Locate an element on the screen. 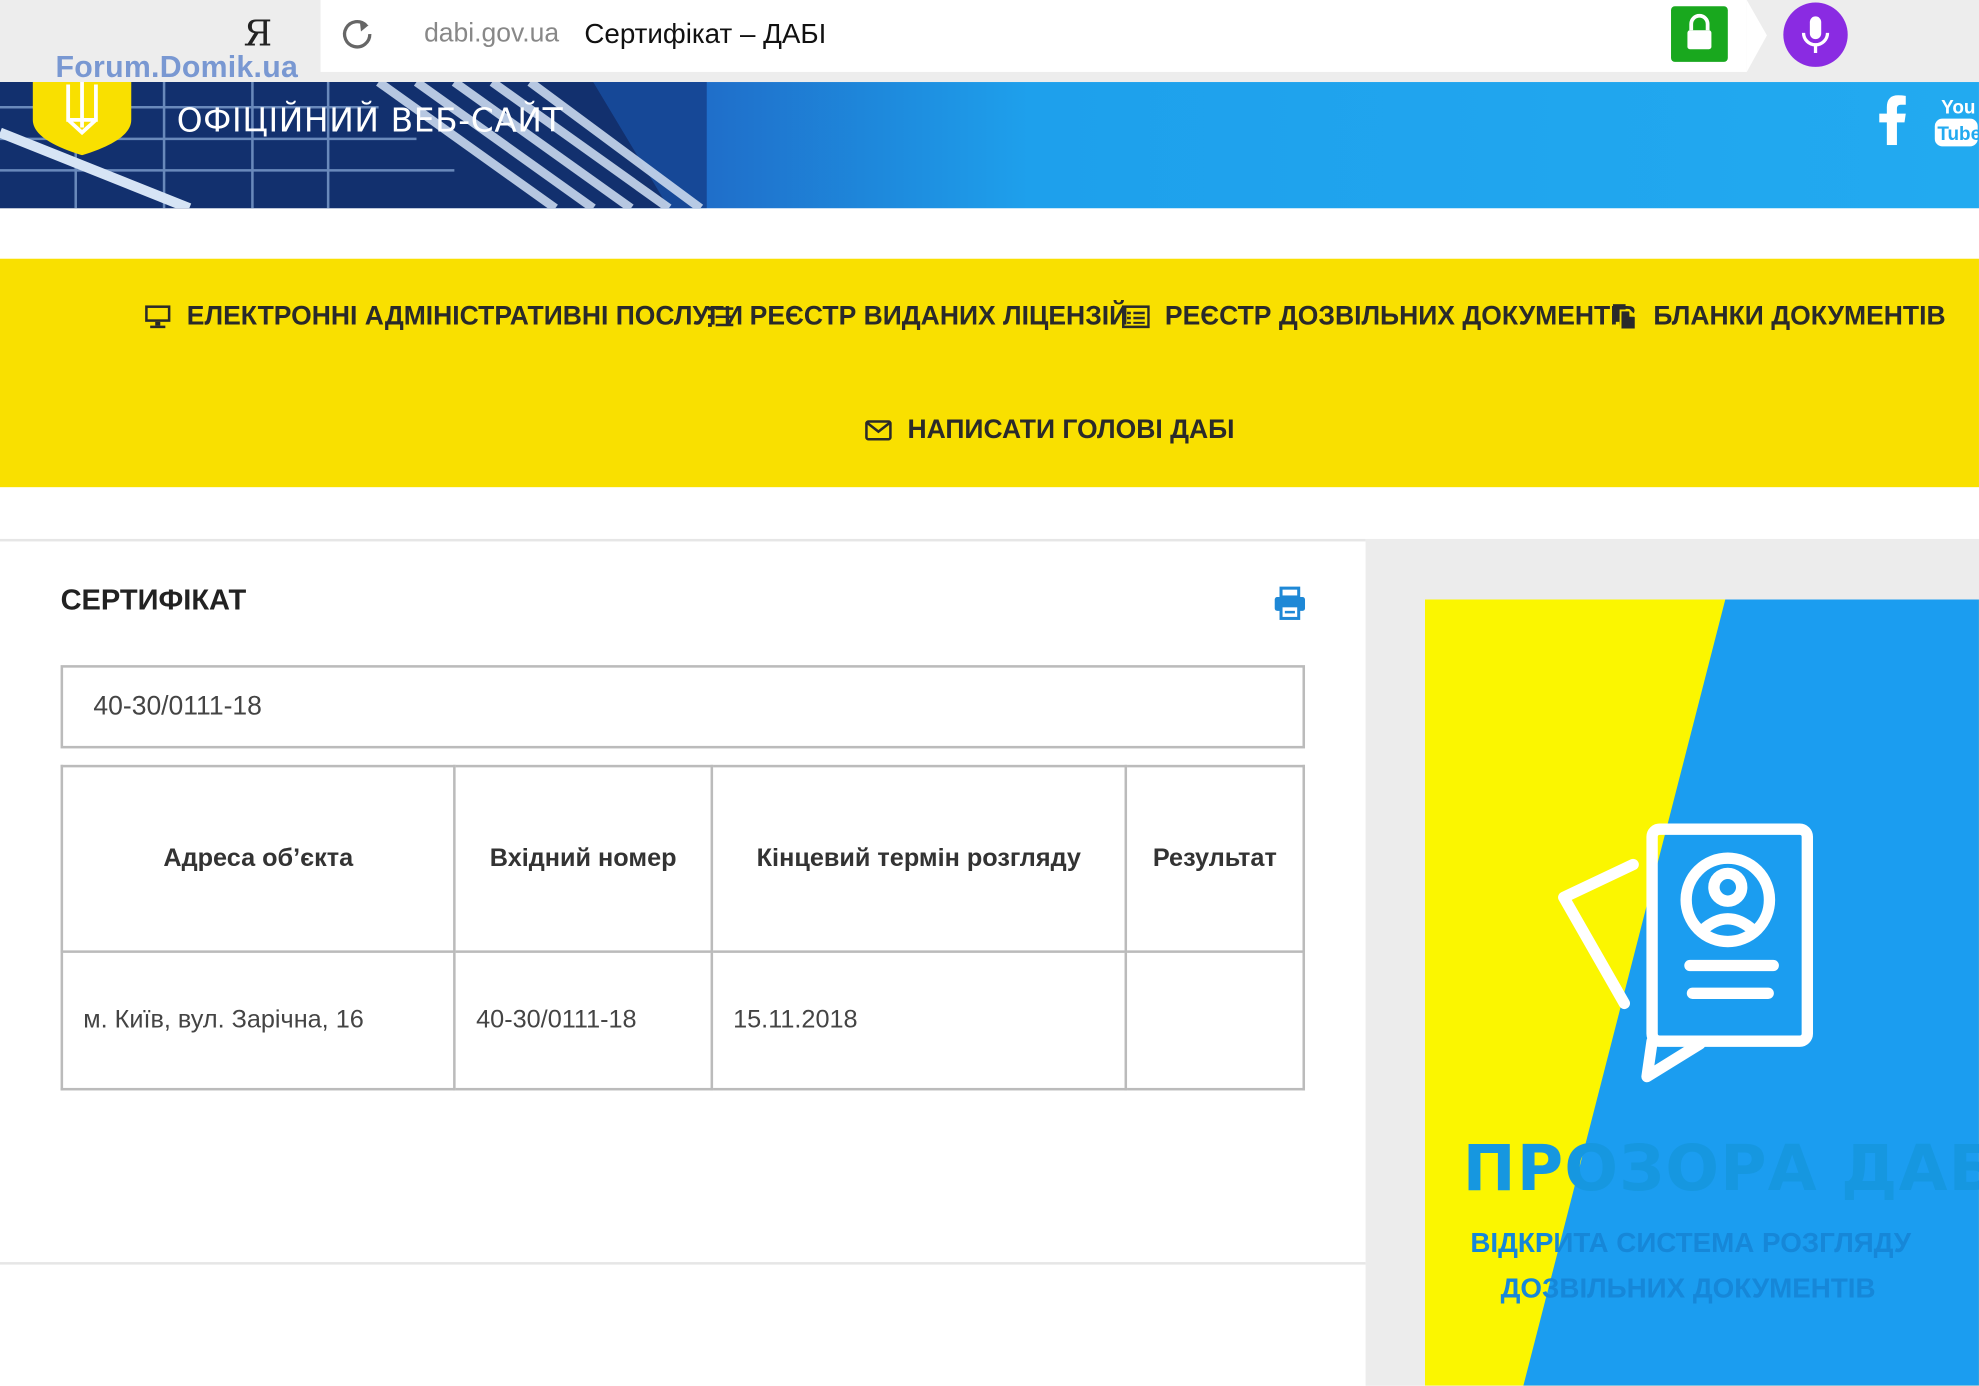 The height and width of the screenshot is (1386, 1979). nav-item-electronic-services: ЕЛЕКТРОННІ АДМІНІСТРАТИВНІ ПОСЛУГИ is located at coordinates (443, 317).